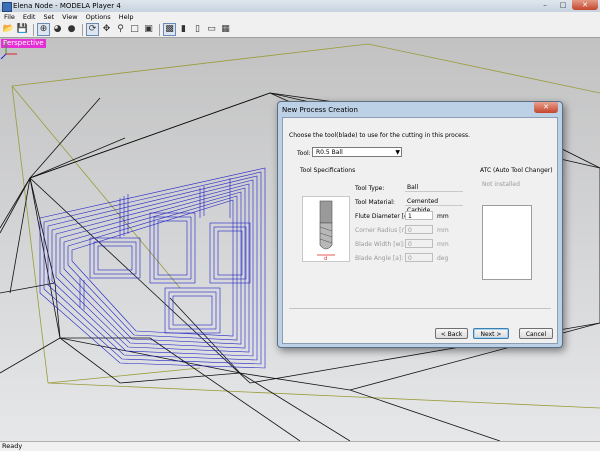 This screenshot has height=451, width=600. Describe the element at coordinates (329, 152) in the screenshot. I see `tool-select-value: R0.5 Ball` at that location.